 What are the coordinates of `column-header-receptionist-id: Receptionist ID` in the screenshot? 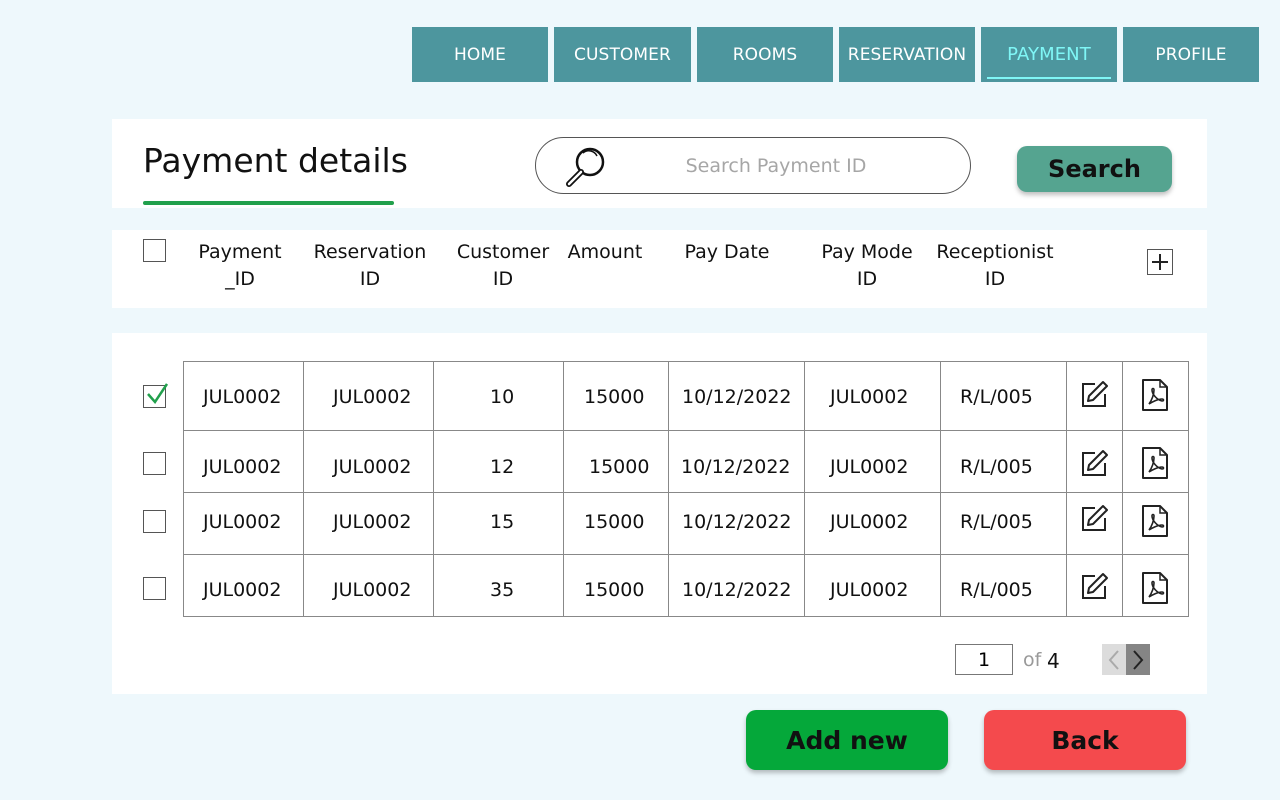 It's located at (995, 265).